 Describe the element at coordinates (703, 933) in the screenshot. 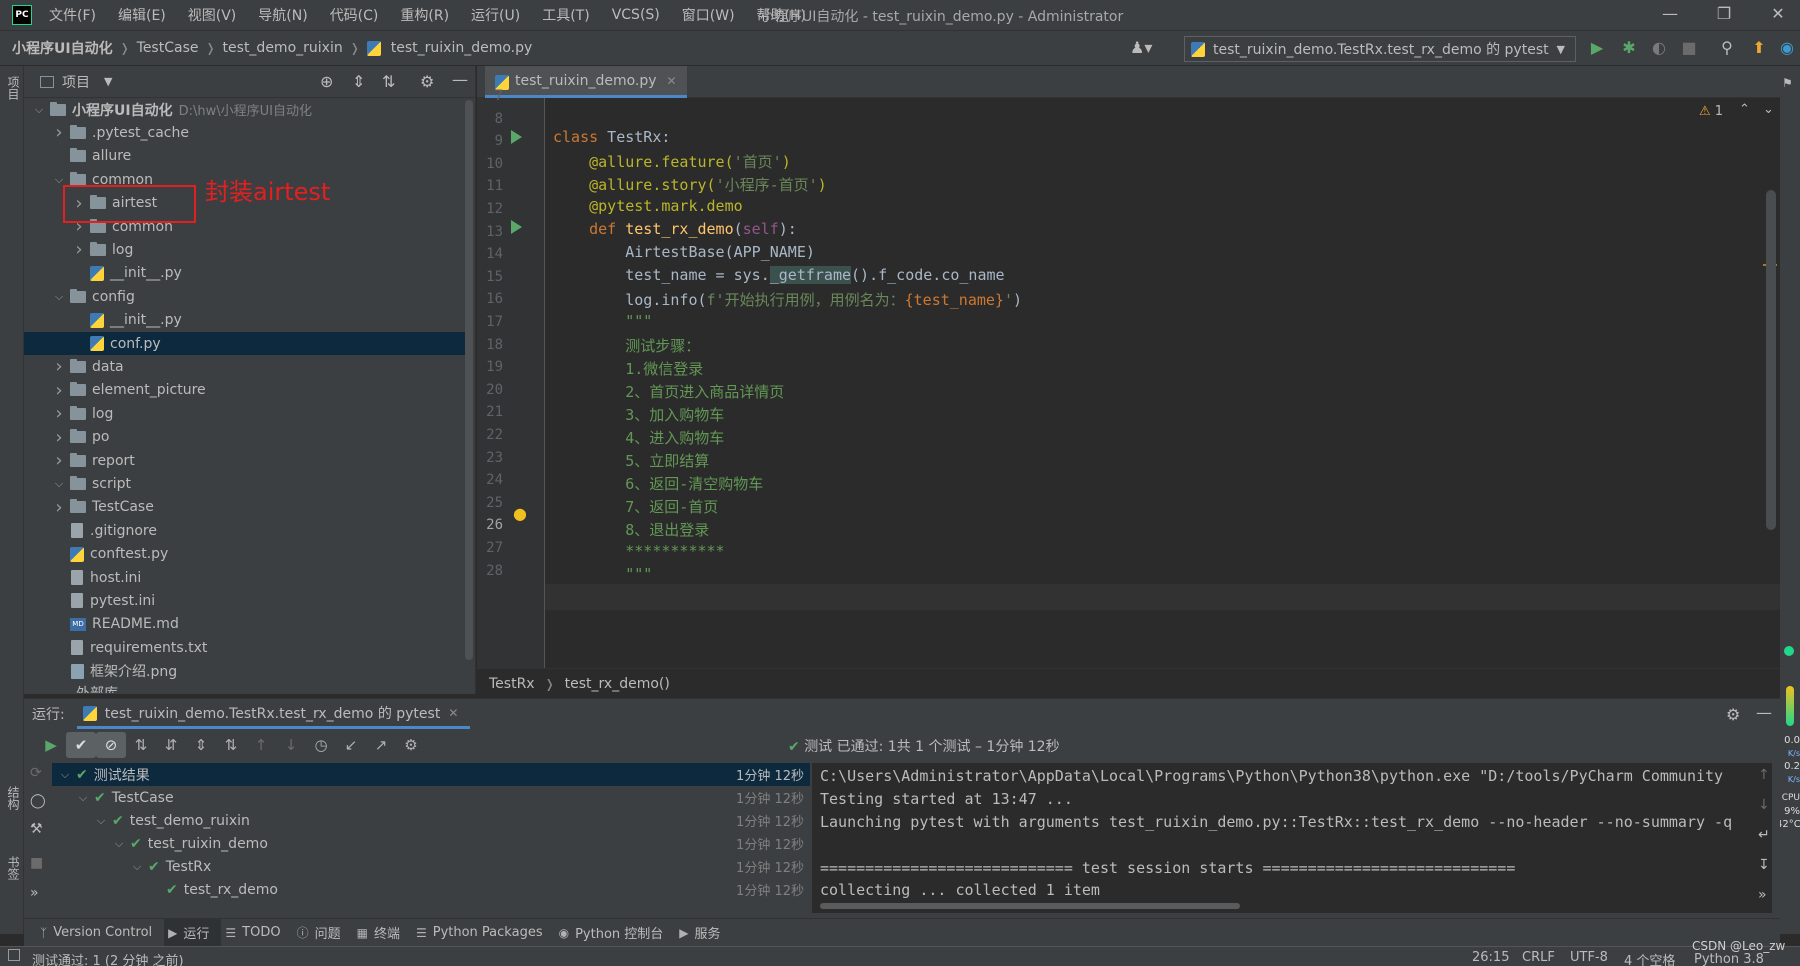

I see `tool-services: ▶ 服务` at that location.